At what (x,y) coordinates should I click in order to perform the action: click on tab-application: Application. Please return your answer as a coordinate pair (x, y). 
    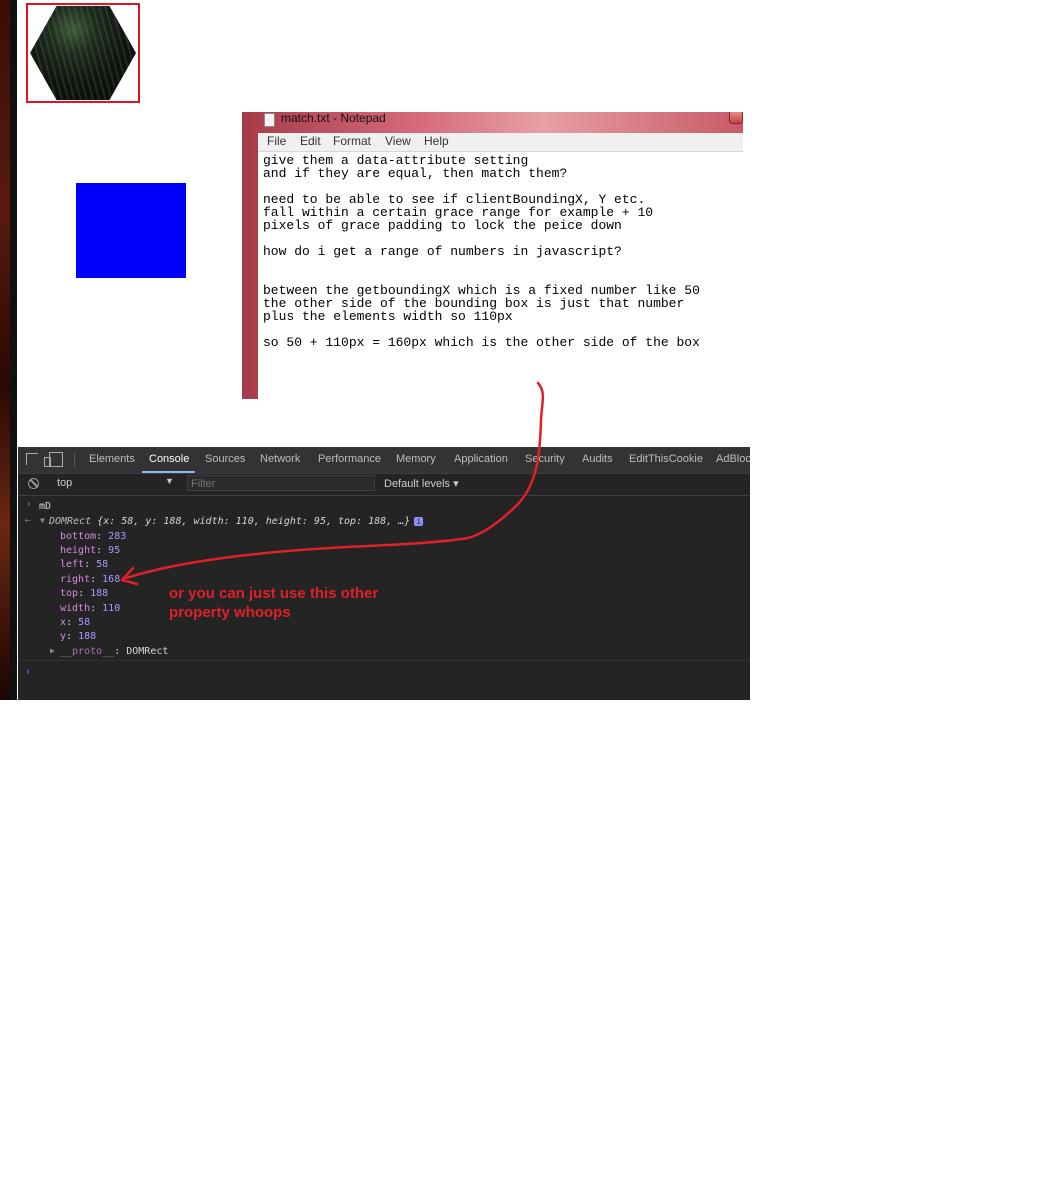
    Looking at the image, I should click on (481, 459).